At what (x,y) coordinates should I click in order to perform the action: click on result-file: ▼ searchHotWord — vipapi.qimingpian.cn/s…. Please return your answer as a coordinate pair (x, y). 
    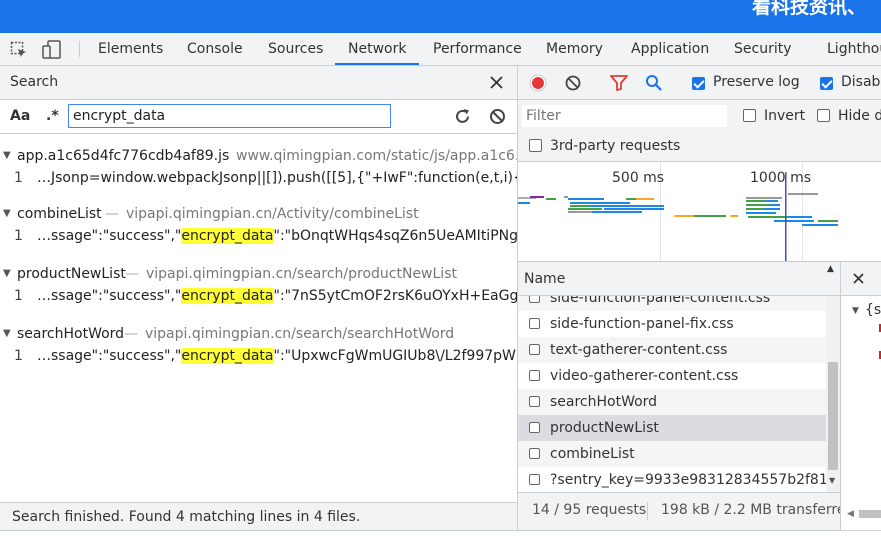
    Looking at the image, I should click on (258, 334).